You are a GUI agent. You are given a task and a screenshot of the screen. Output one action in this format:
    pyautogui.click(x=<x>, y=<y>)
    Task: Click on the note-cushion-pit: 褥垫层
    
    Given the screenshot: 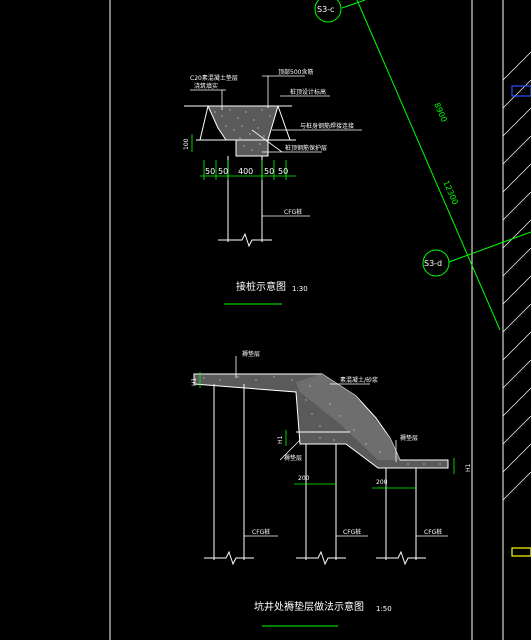 What is the action you would take?
    pyautogui.click(x=293, y=458)
    